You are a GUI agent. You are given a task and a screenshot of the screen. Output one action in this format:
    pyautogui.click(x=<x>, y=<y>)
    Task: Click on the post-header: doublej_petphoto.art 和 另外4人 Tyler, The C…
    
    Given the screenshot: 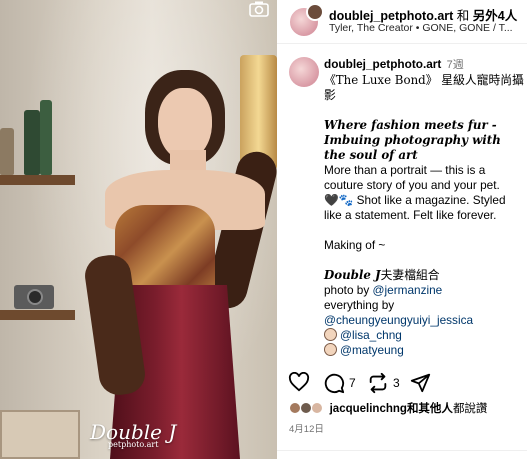 What is the action you would take?
    pyautogui.click(x=402, y=22)
    